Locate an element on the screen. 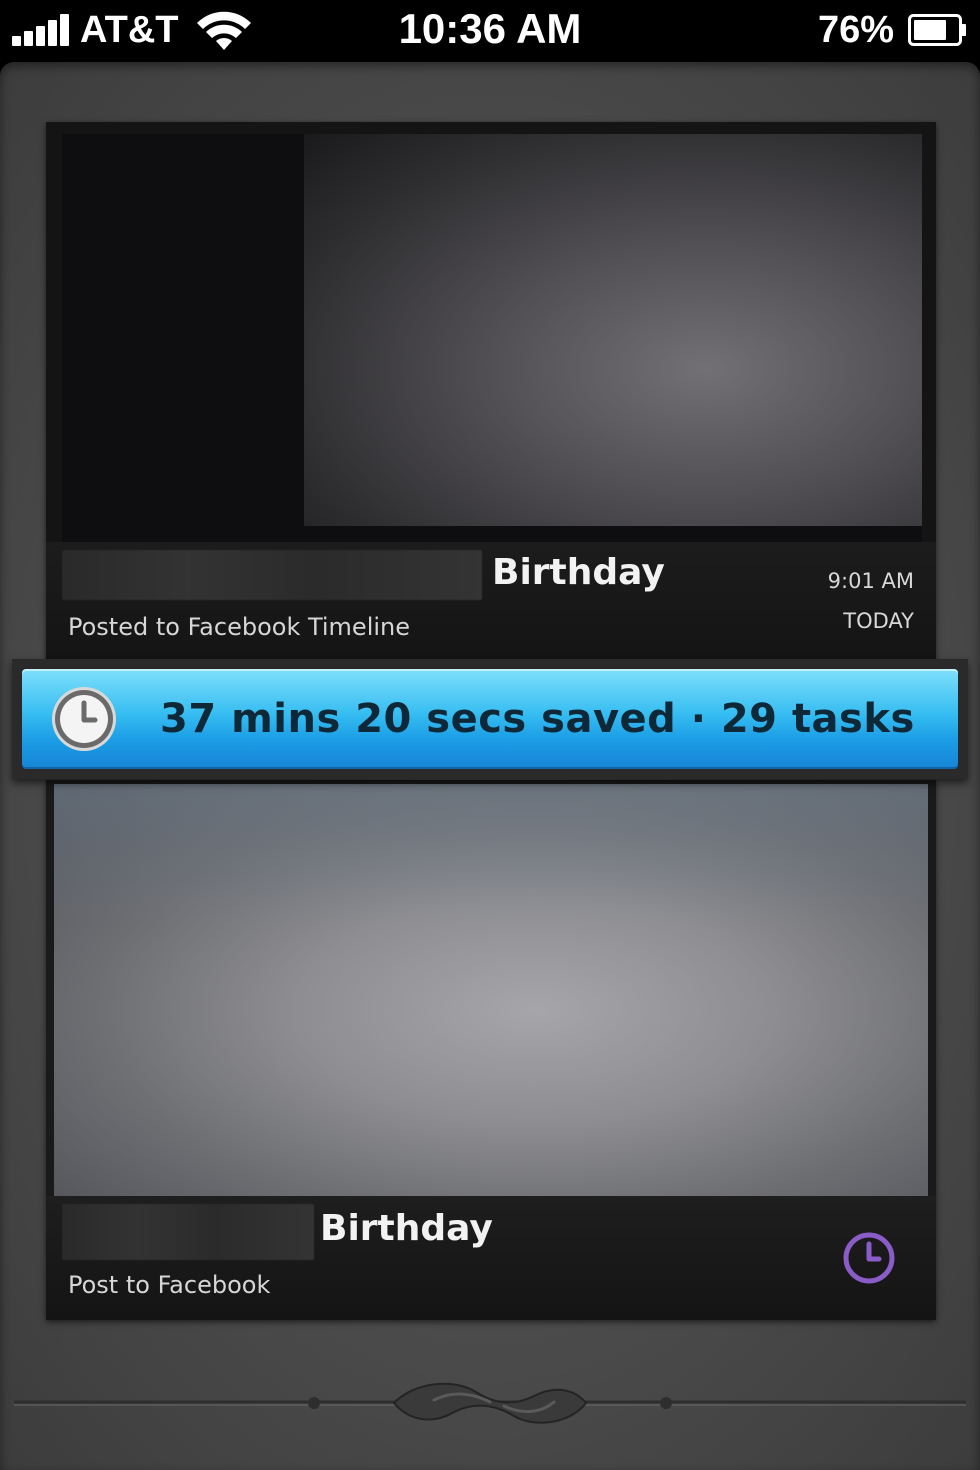 This screenshot has height=1470, width=980. card-time: 9:01 AM is located at coordinates (870, 581).